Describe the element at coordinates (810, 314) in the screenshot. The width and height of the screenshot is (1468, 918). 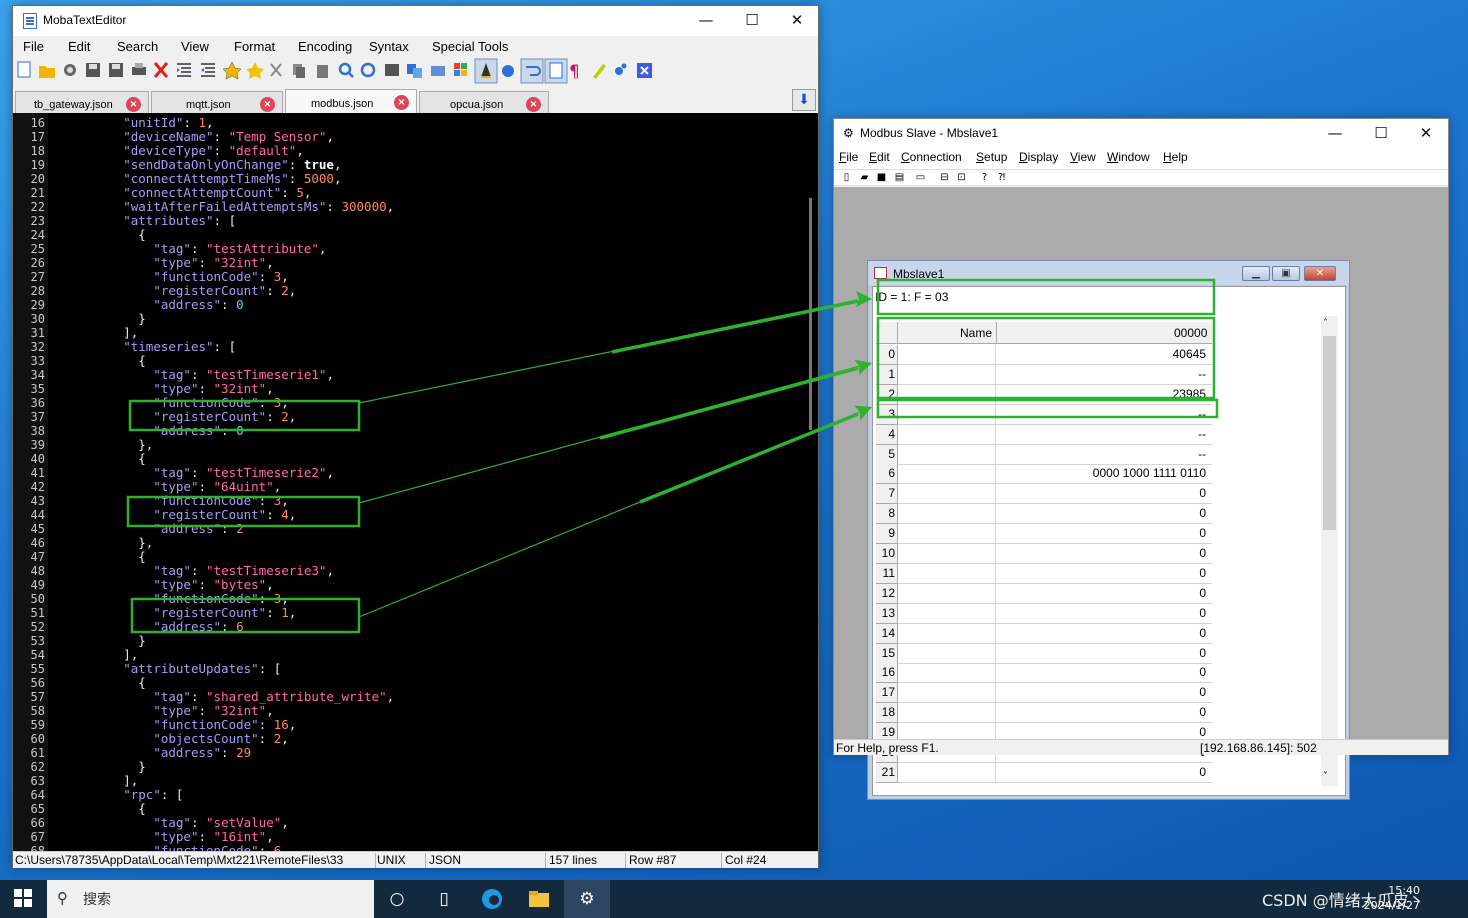
I see `vertical-scrollbar` at that location.